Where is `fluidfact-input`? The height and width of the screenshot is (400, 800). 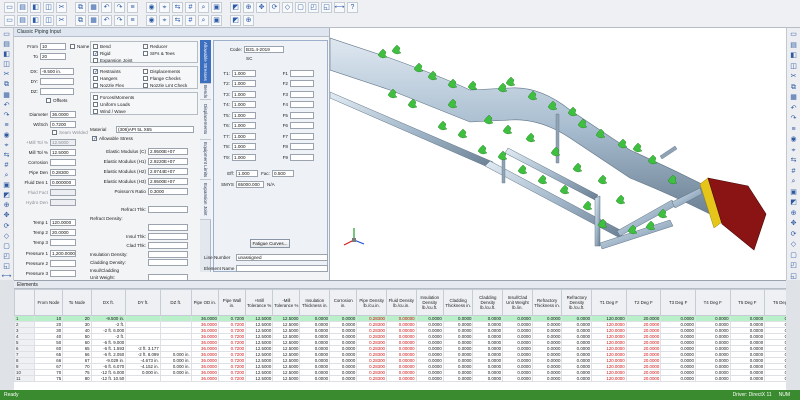
fluidfact-input is located at coordinates (63, 192).